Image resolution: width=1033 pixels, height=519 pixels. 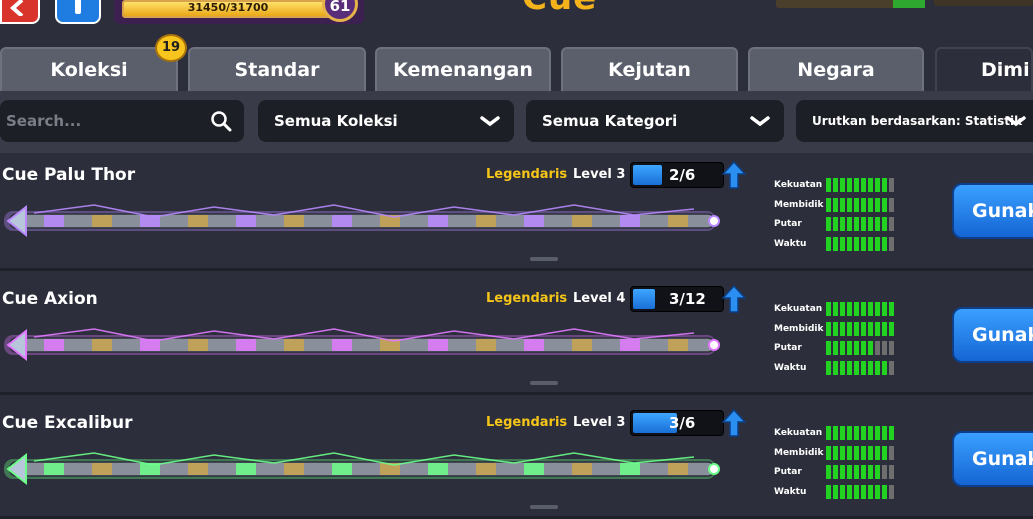 I want to click on category-dropdown-value: Semua Kategori, so click(x=610, y=121).